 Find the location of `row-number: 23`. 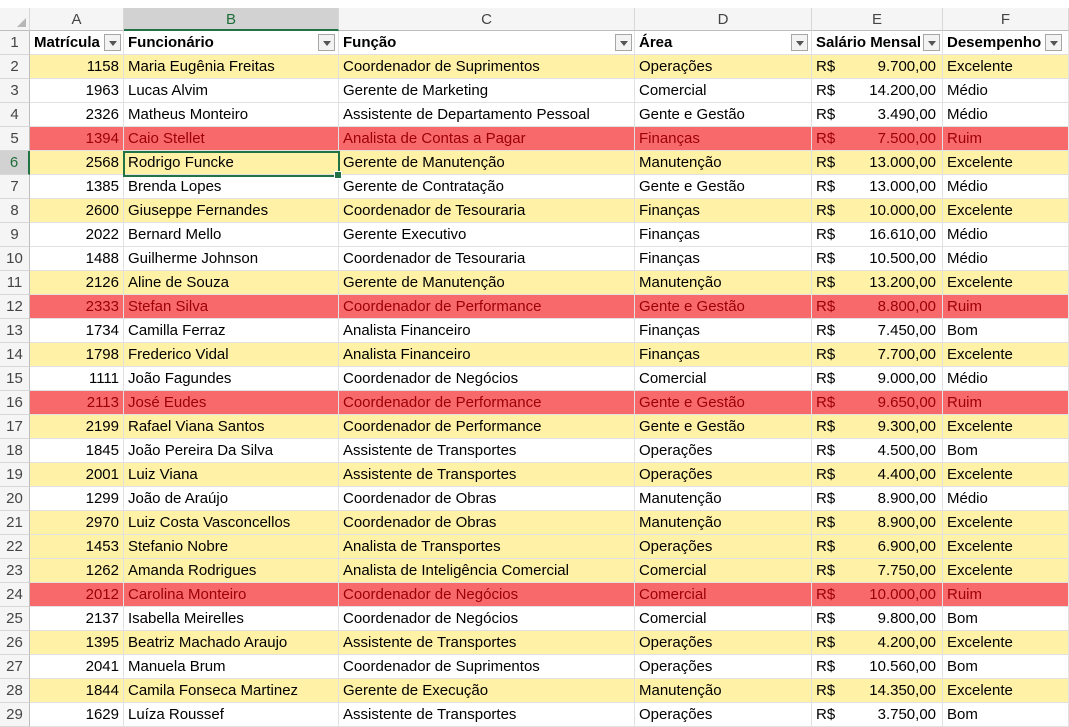

row-number: 23 is located at coordinates (15, 571).